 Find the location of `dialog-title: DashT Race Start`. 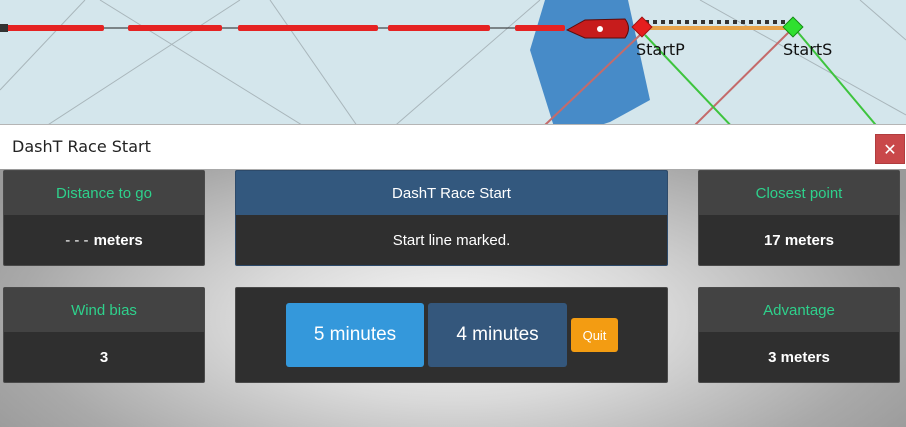

dialog-title: DashT Race Start is located at coordinates (81, 146).